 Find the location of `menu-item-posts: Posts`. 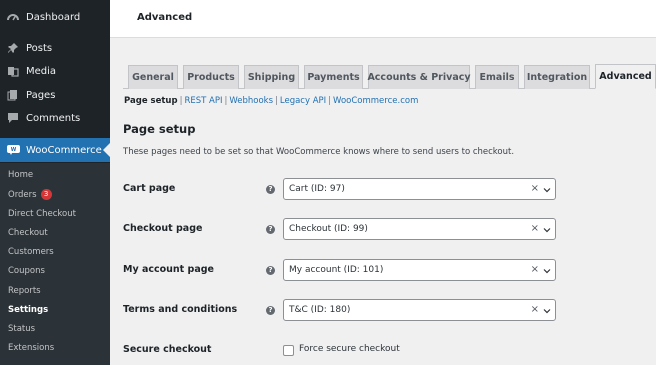

menu-item-posts: Posts is located at coordinates (55, 48).